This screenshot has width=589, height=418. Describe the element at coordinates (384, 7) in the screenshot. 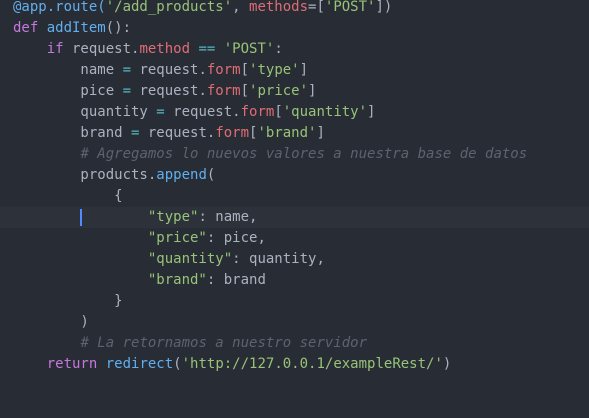

I see `code-token-plain: ])` at that location.